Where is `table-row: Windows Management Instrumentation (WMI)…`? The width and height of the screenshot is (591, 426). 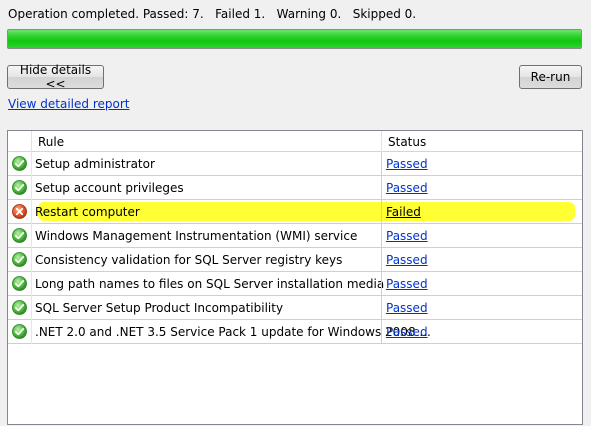
table-row: Windows Management Instrumentation (WMI)… is located at coordinates (295, 236).